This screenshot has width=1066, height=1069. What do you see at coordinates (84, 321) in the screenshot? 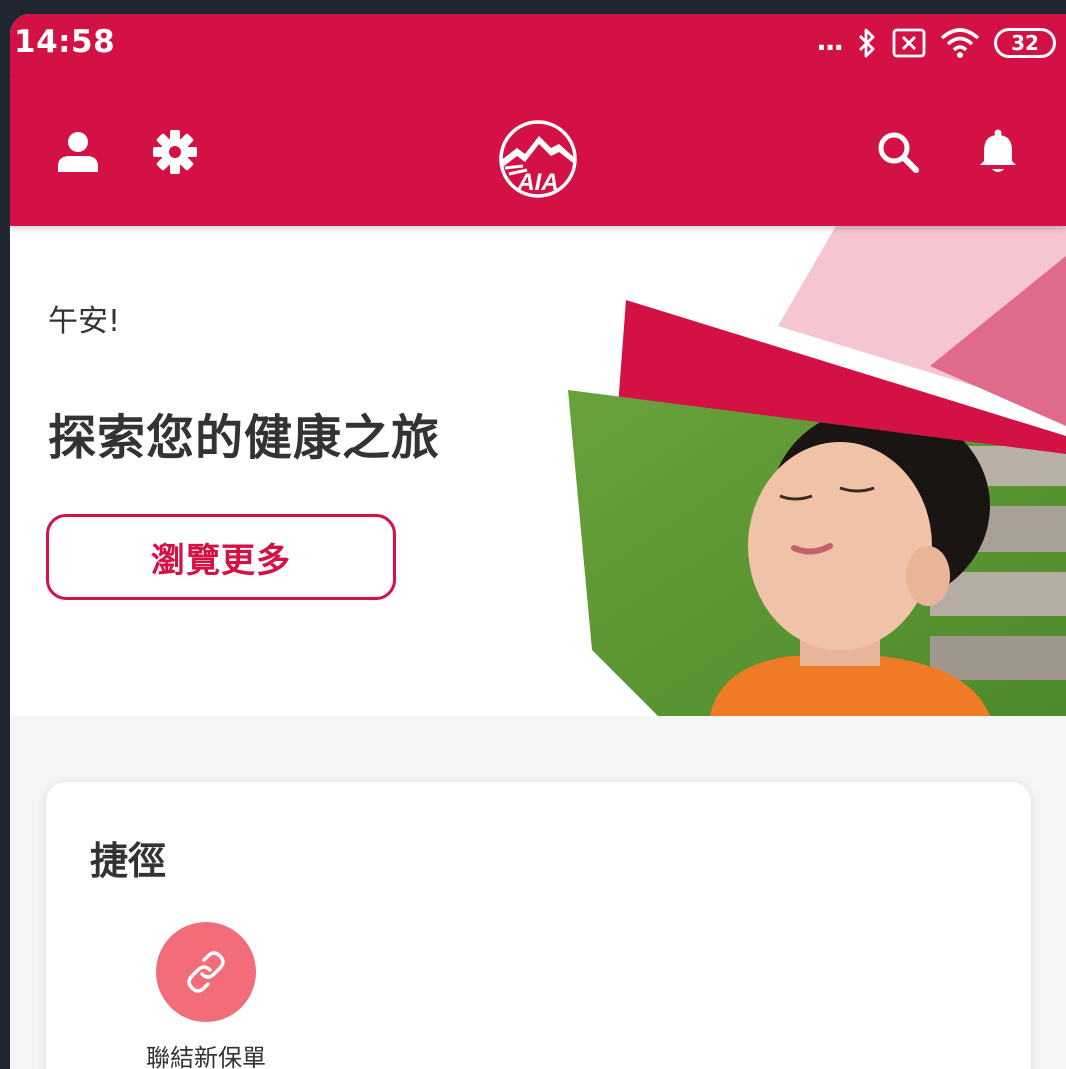
I see `greeting-text: 午安!` at bounding box center [84, 321].